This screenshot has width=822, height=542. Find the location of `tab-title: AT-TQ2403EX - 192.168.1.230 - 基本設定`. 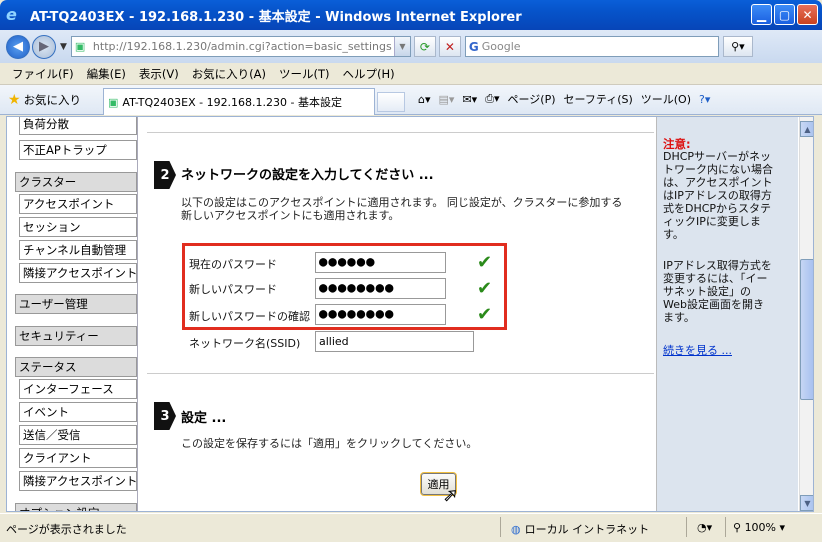

tab-title: AT-TQ2403EX - 192.168.1.230 - 基本設定 is located at coordinates (232, 102).